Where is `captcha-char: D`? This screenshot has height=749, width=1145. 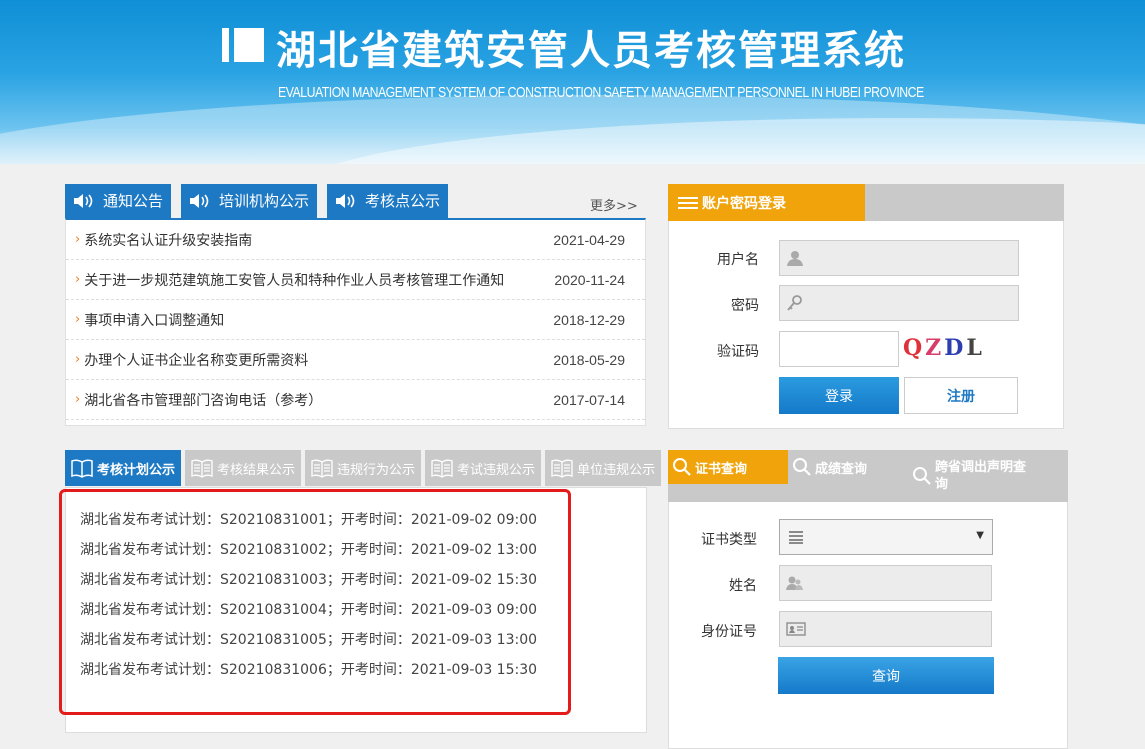
captcha-char: D is located at coordinates (955, 348).